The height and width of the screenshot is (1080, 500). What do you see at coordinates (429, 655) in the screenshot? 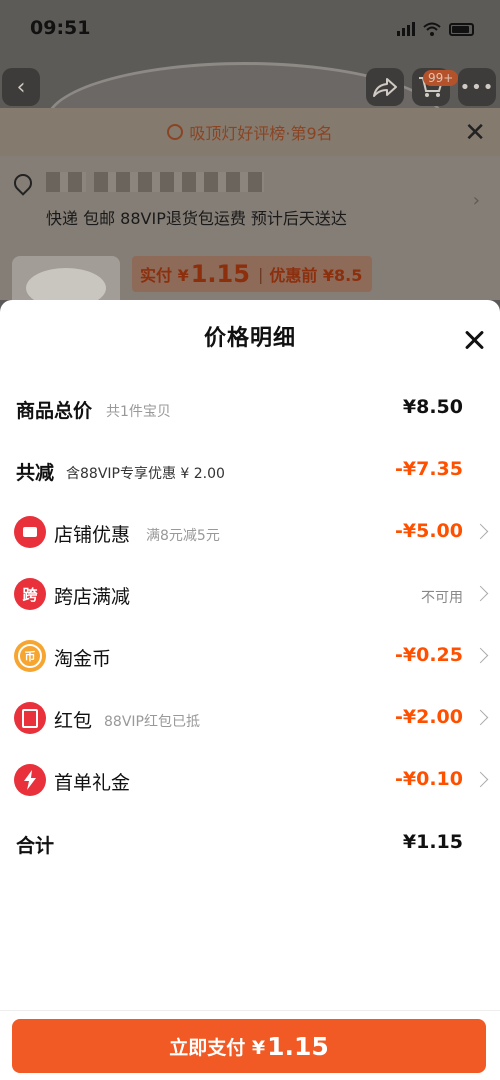
I see `row-value: -¥0.25` at bounding box center [429, 655].